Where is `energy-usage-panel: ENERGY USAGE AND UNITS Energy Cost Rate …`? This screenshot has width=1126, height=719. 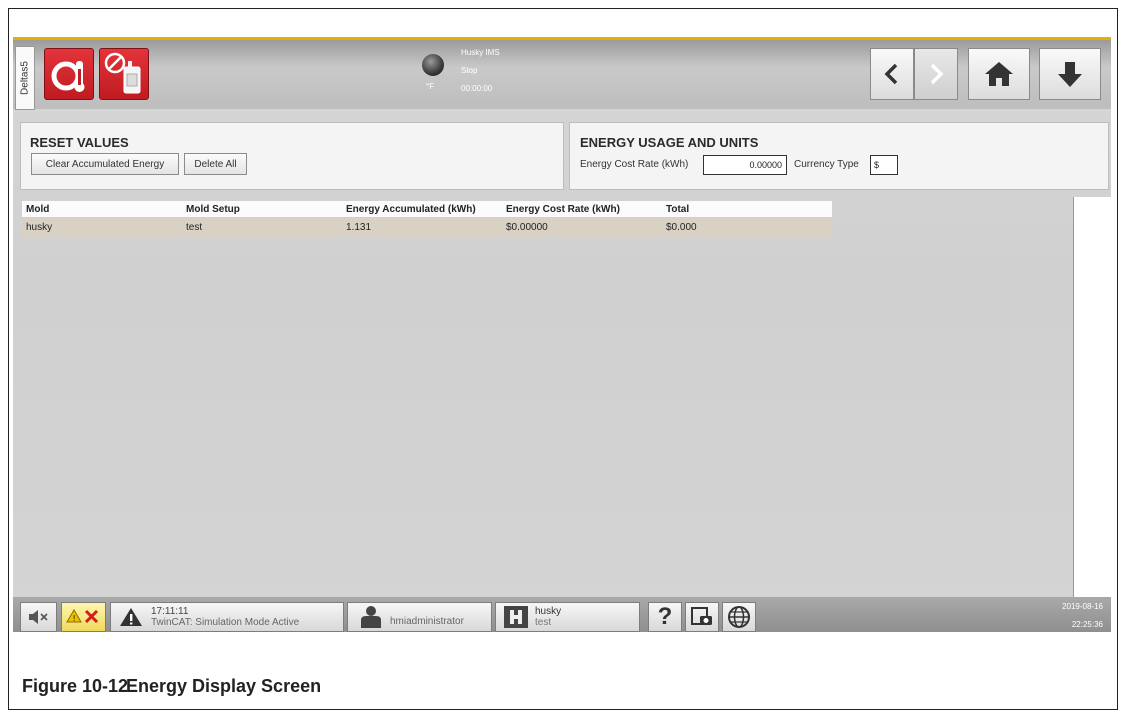
energy-usage-panel: ENERGY USAGE AND UNITS Energy Cost Rate … is located at coordinates (839, 156).